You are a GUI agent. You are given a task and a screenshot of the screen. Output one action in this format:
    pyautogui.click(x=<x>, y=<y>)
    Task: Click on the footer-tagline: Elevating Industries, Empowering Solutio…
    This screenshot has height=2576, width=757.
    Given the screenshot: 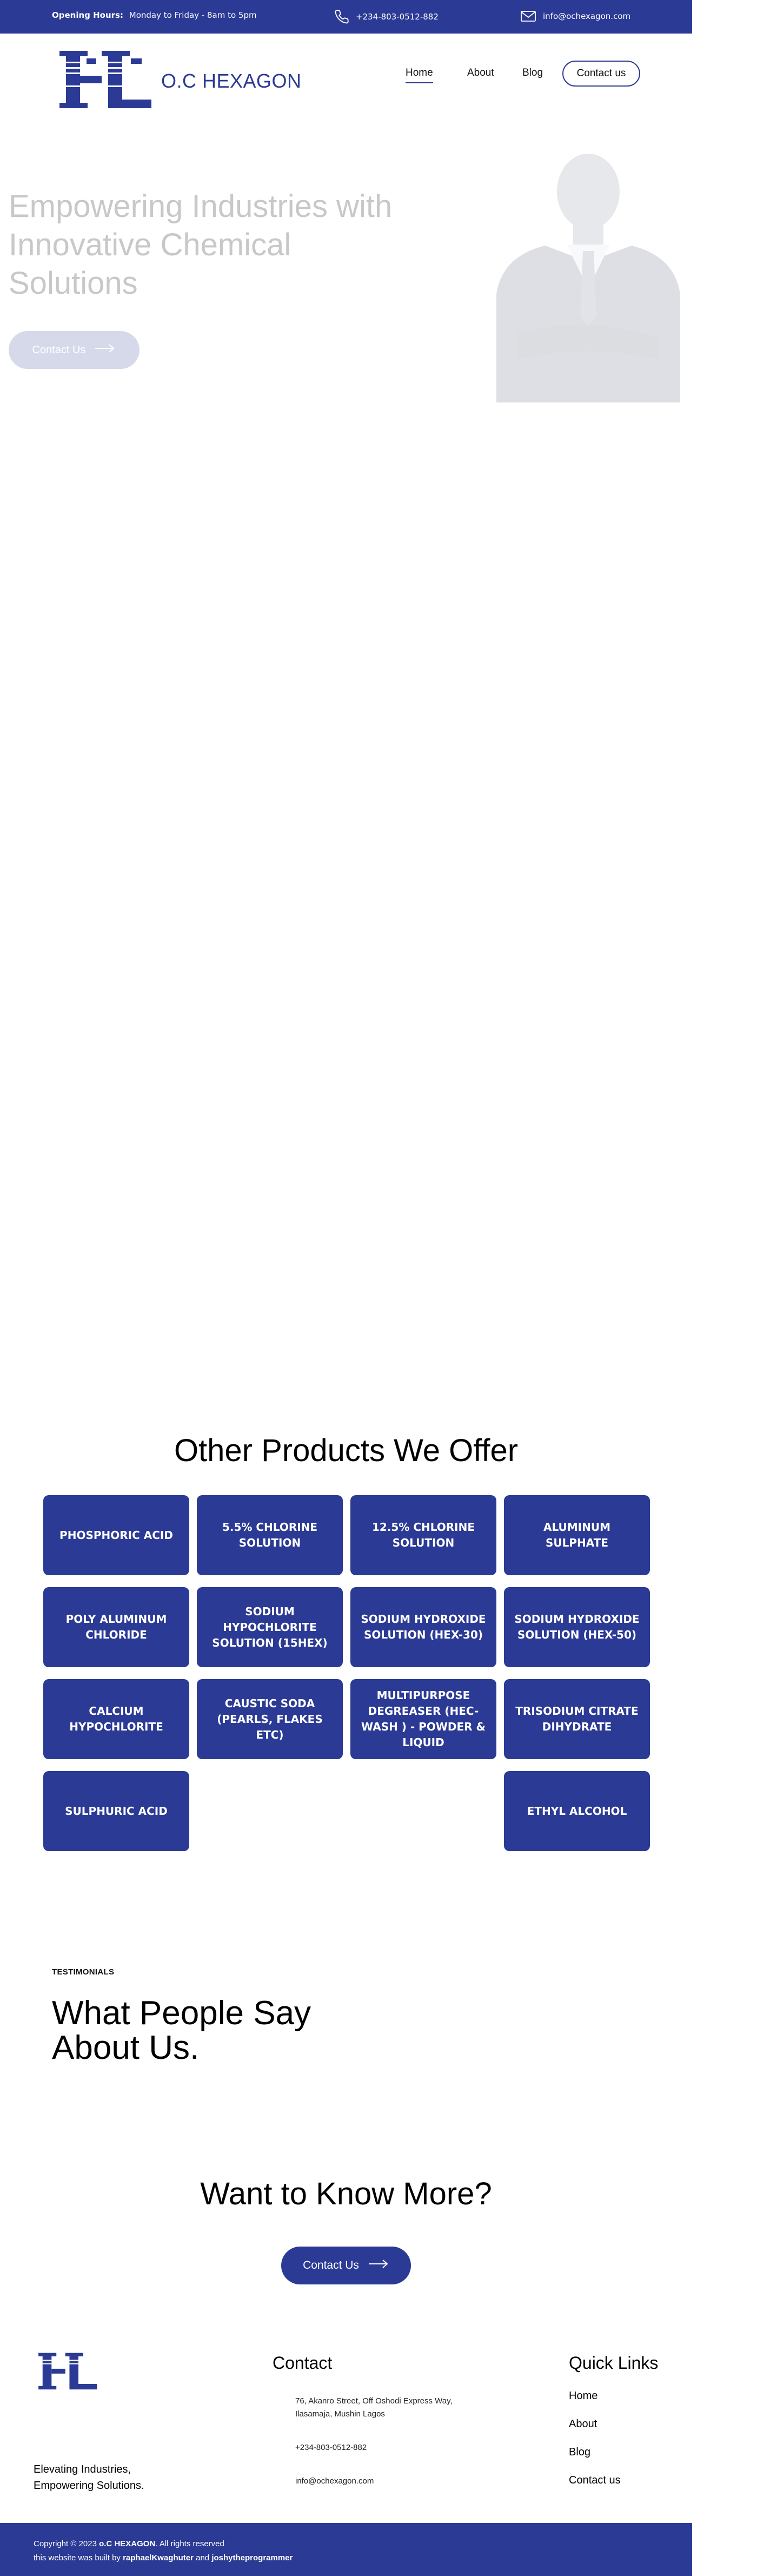 What is the action you would take?
    pyautogui.click(x=89, y=2477)
    